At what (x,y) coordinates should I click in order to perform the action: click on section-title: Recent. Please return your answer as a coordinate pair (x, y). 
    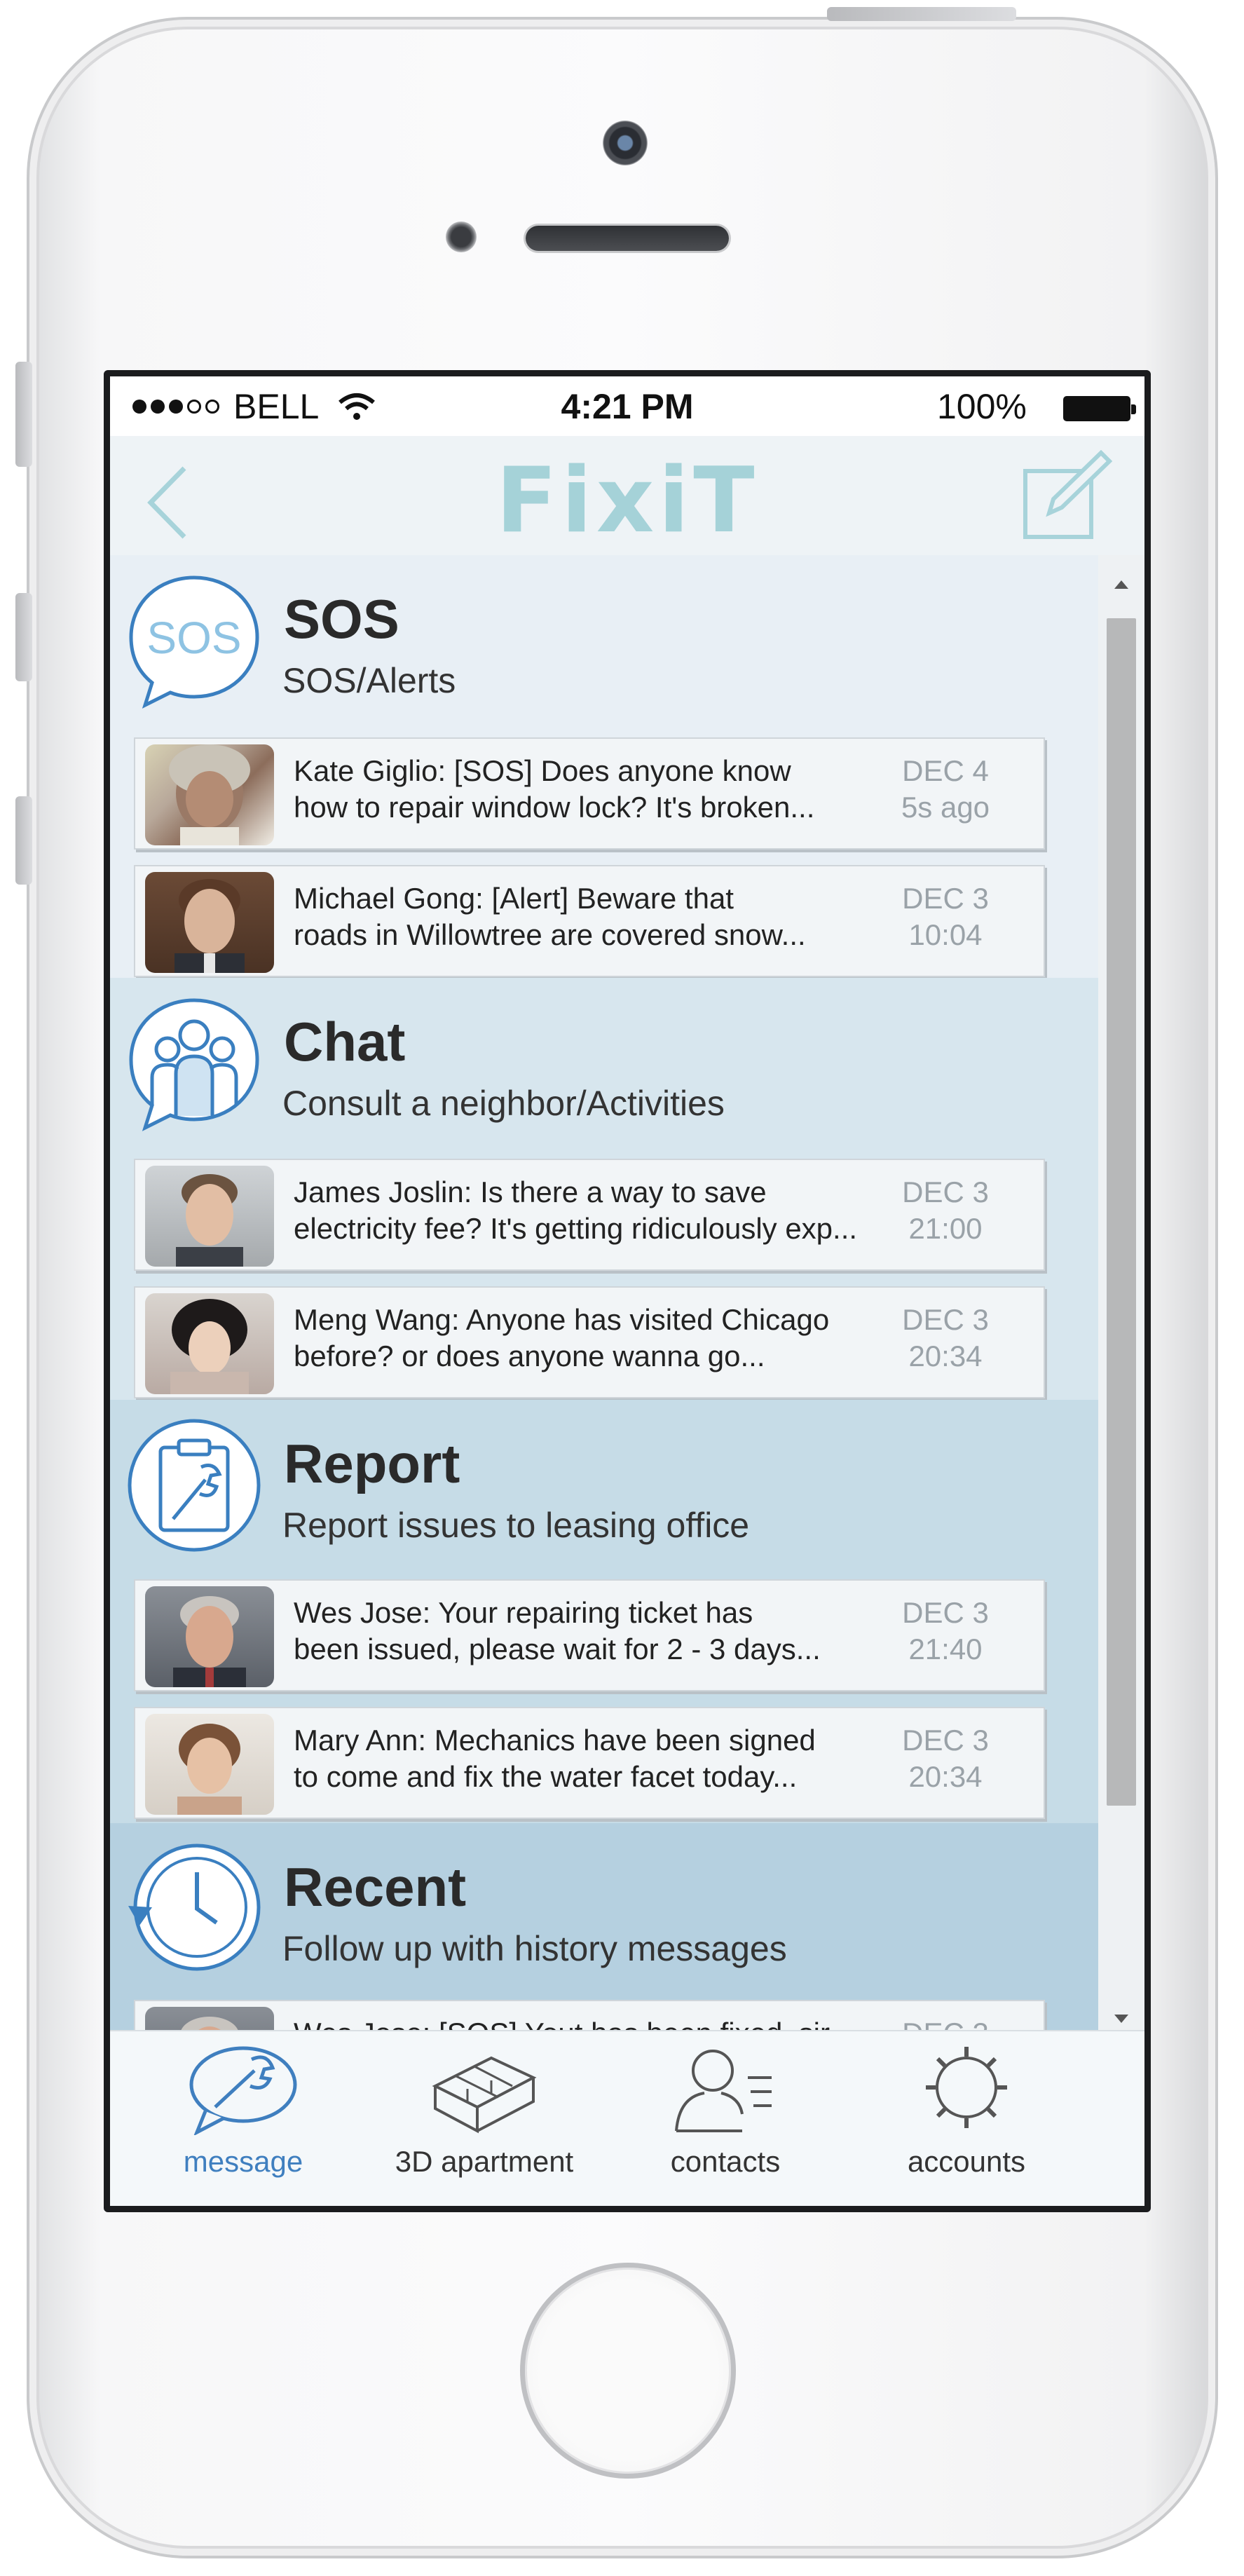
    Looking at the image, I should click on (375, 1887).